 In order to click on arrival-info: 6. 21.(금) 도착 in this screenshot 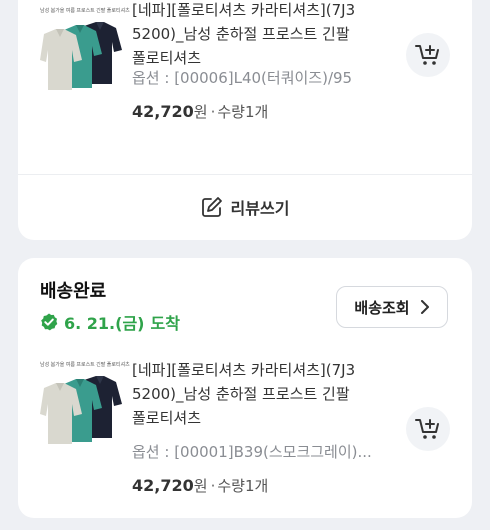, I will do `click(110, 322)`.